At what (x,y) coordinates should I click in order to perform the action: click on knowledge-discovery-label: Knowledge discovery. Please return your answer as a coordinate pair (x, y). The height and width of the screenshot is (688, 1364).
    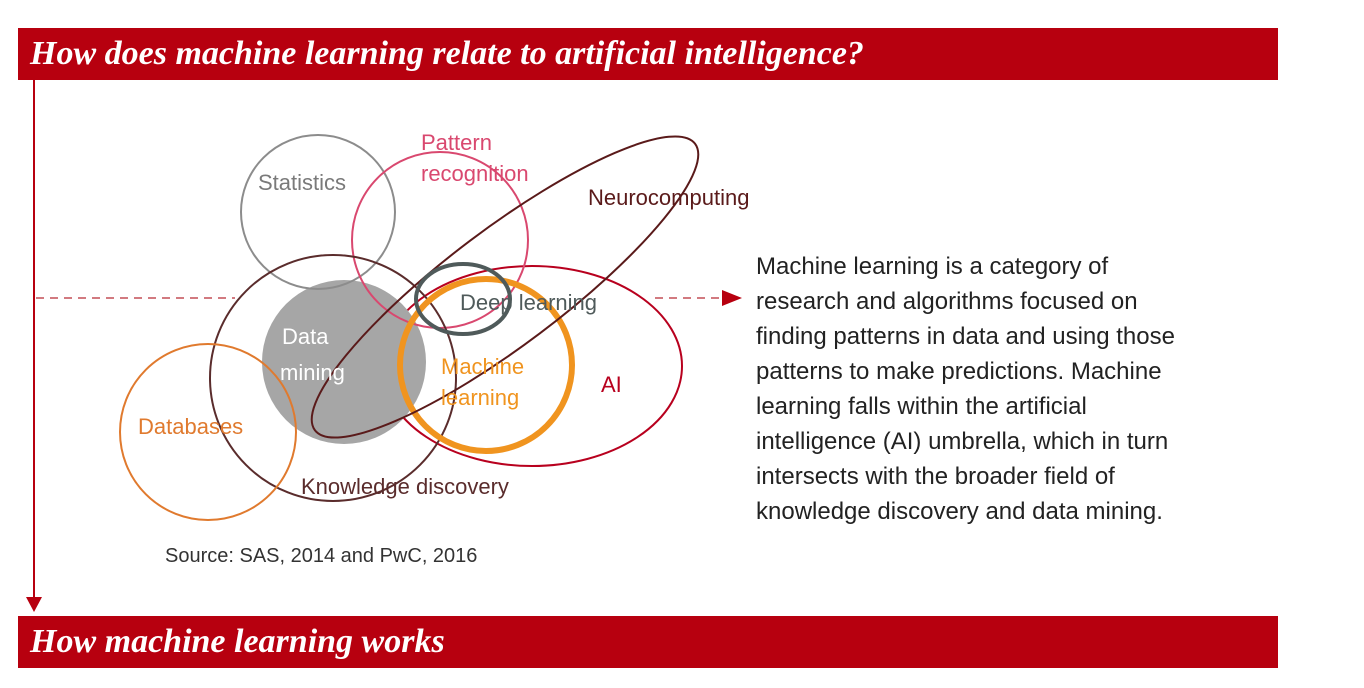
    Looking at the image, I should click on (405, 486).